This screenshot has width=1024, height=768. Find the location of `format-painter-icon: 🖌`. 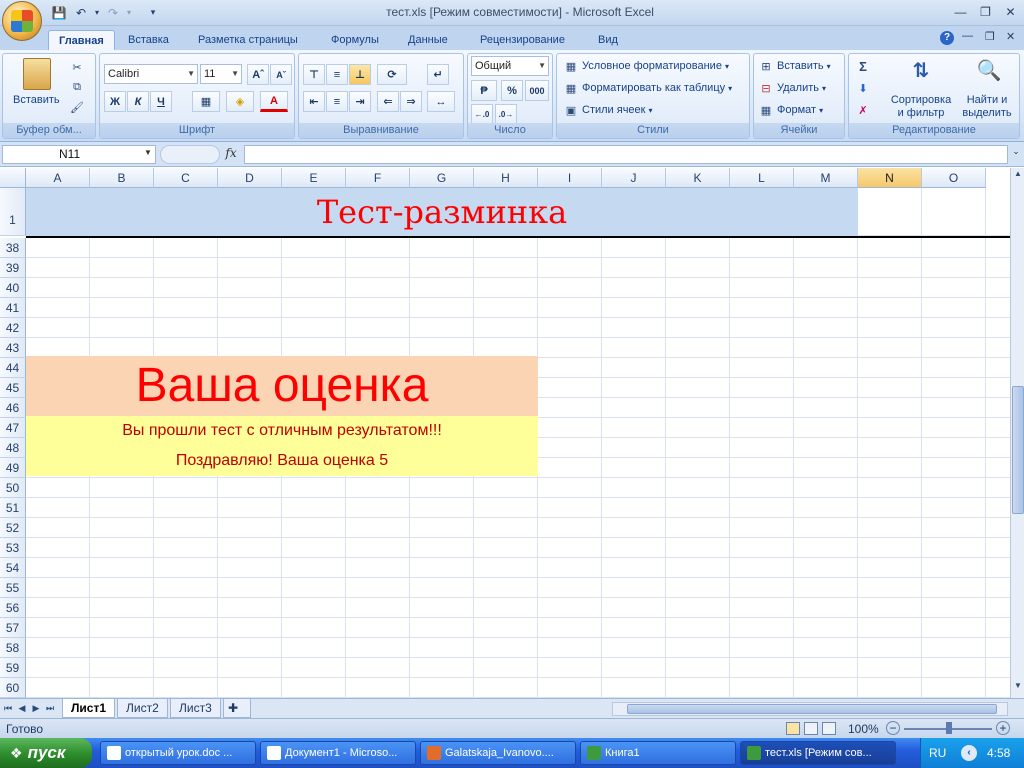

format-painter-icon: 🖌 is located at coordinates (77, 107).